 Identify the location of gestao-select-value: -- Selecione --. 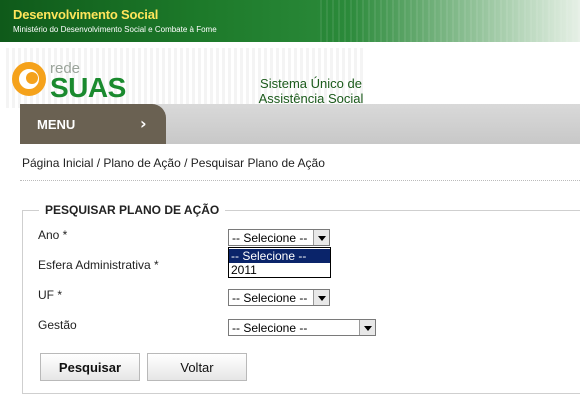
(270, 328).